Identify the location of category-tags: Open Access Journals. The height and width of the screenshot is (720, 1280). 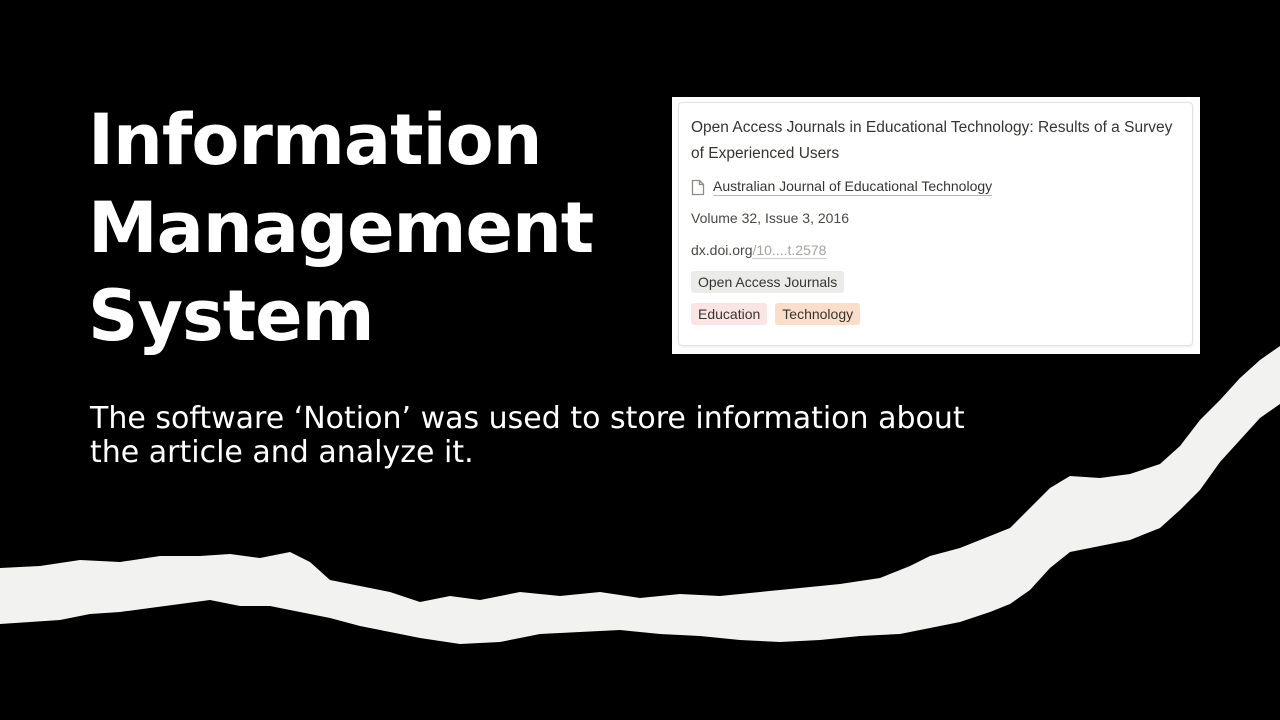
(935, 282).